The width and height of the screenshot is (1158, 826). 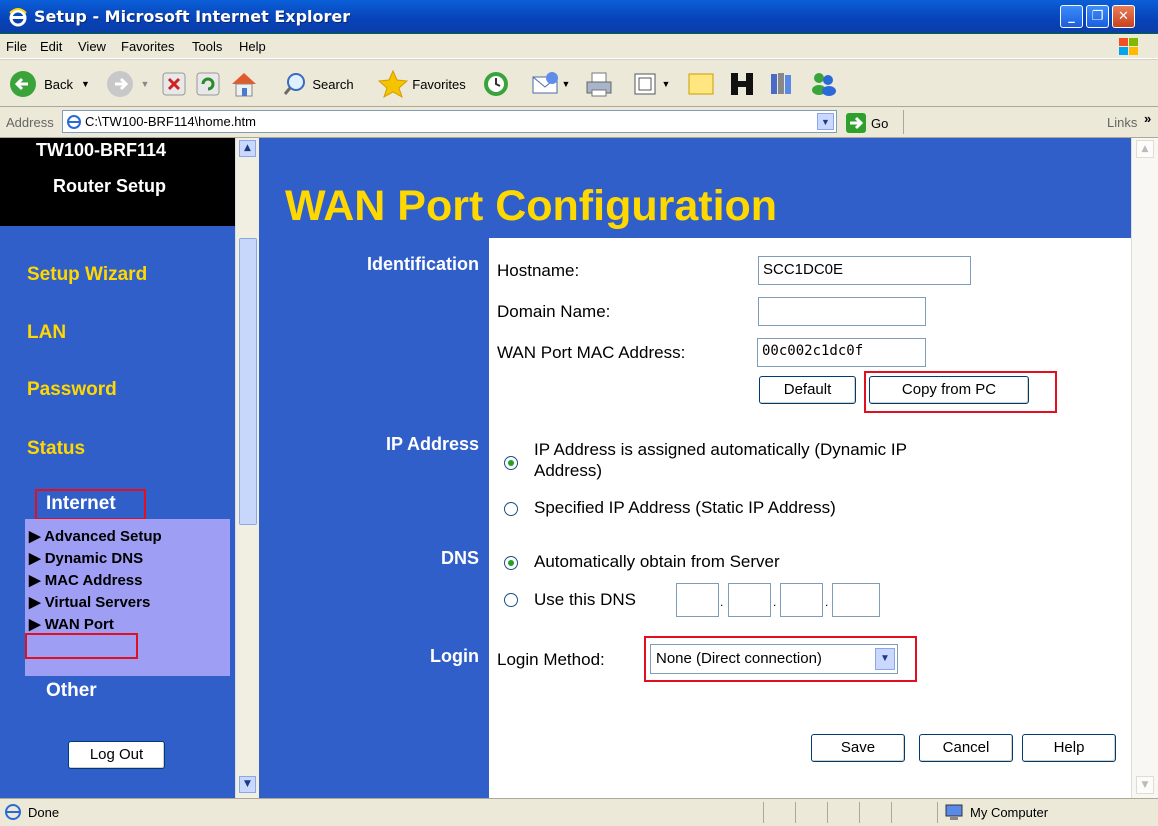 What do you see at coordinates (89, 602) in the screenshot?
I see `submenu-virtual-servers: ▶ Virtual Servers` at bounding box center [89, 602].